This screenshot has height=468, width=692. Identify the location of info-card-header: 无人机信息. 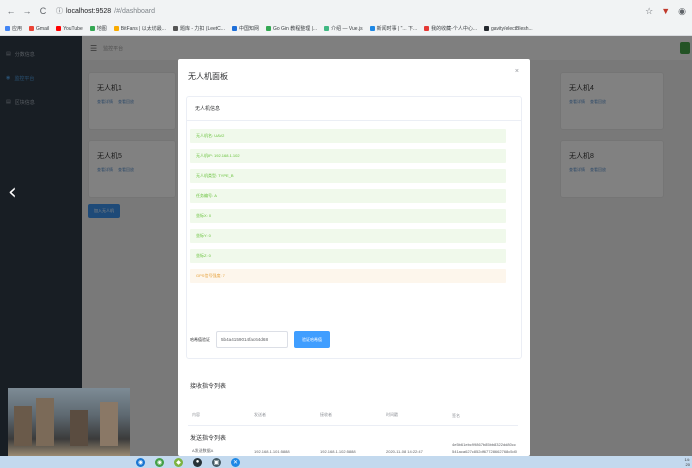
(354, 109).